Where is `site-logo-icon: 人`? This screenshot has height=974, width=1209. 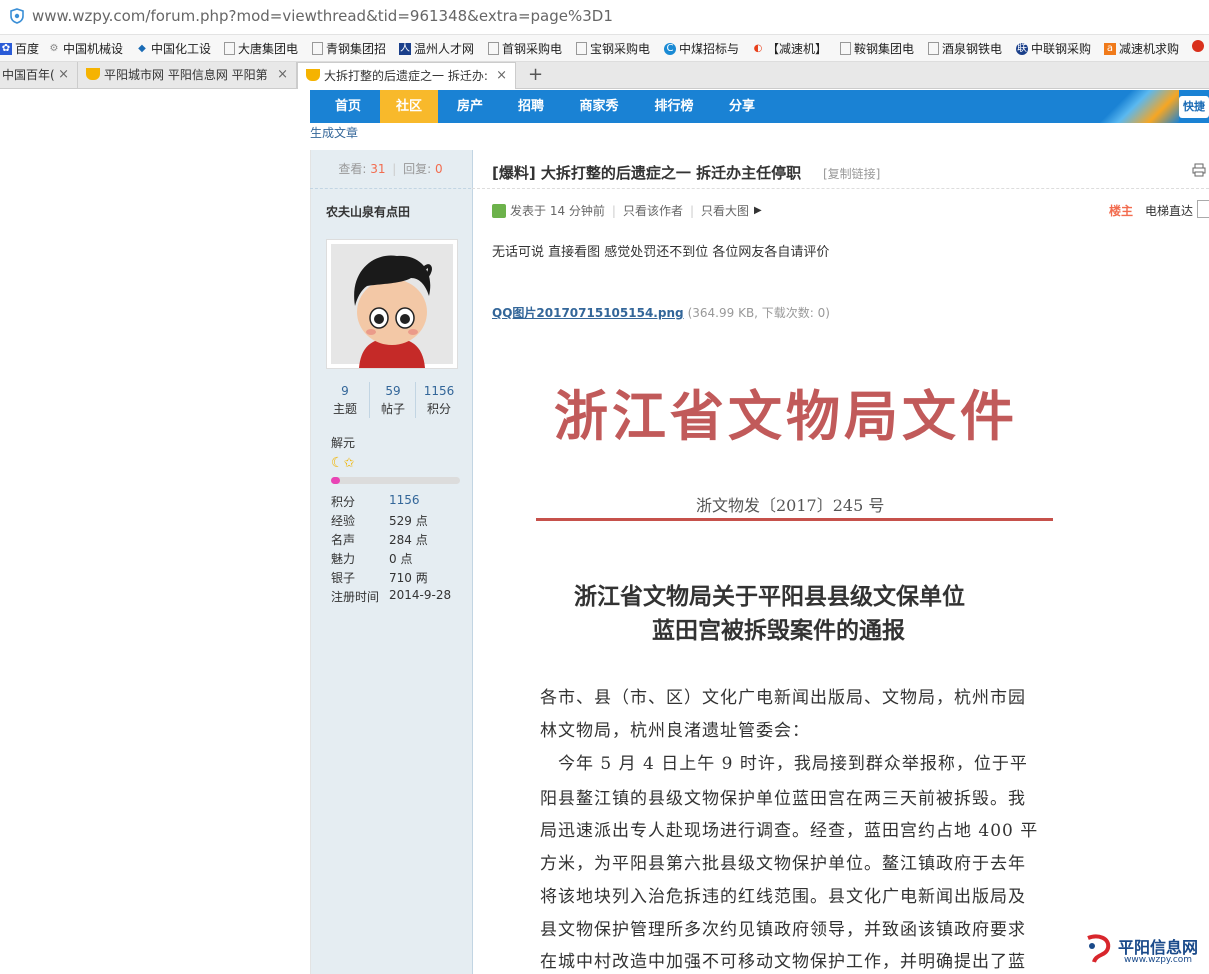 site-logo-icon: 人 is located at coordinates (405, 48).